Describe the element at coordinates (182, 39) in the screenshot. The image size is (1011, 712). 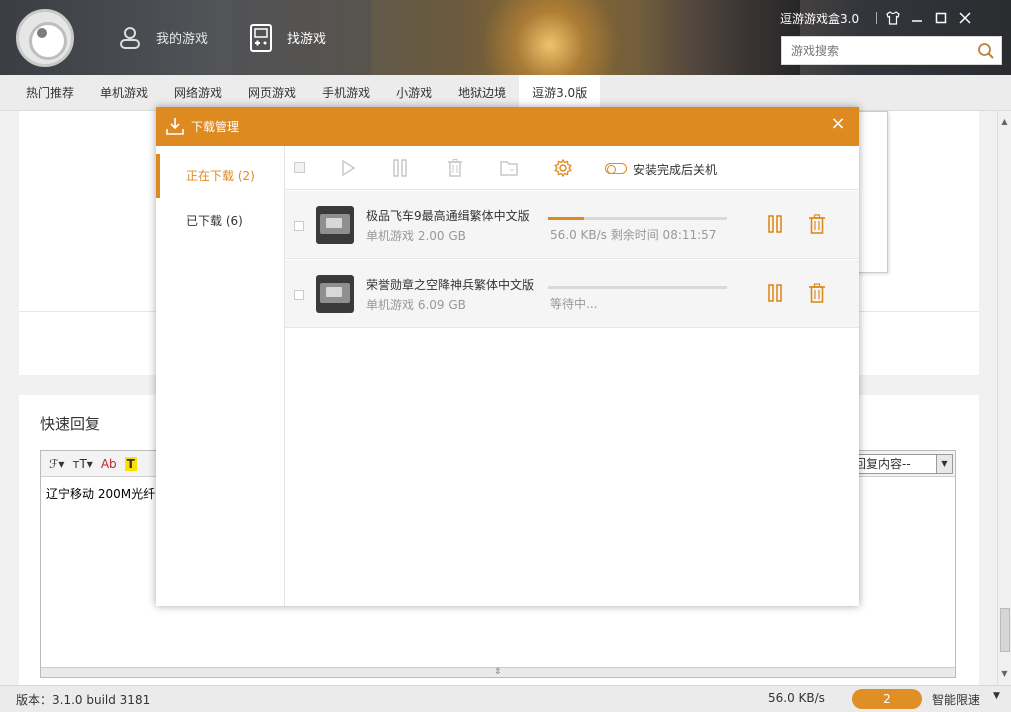
I see `nav-my-games-label: 我的游戏` at that location.